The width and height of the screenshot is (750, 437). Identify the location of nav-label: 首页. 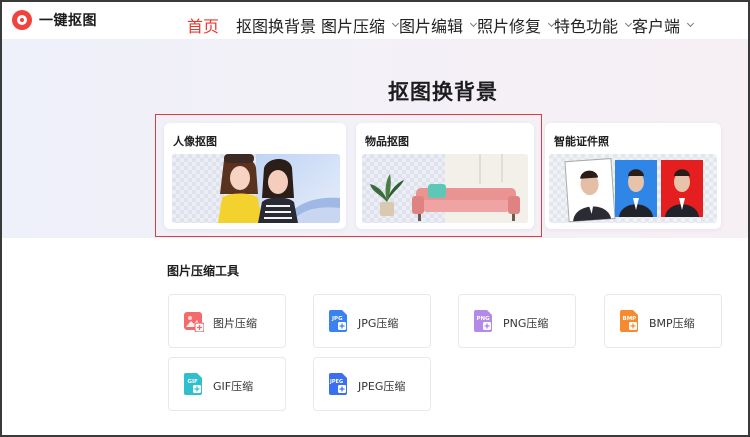
(203, 26).